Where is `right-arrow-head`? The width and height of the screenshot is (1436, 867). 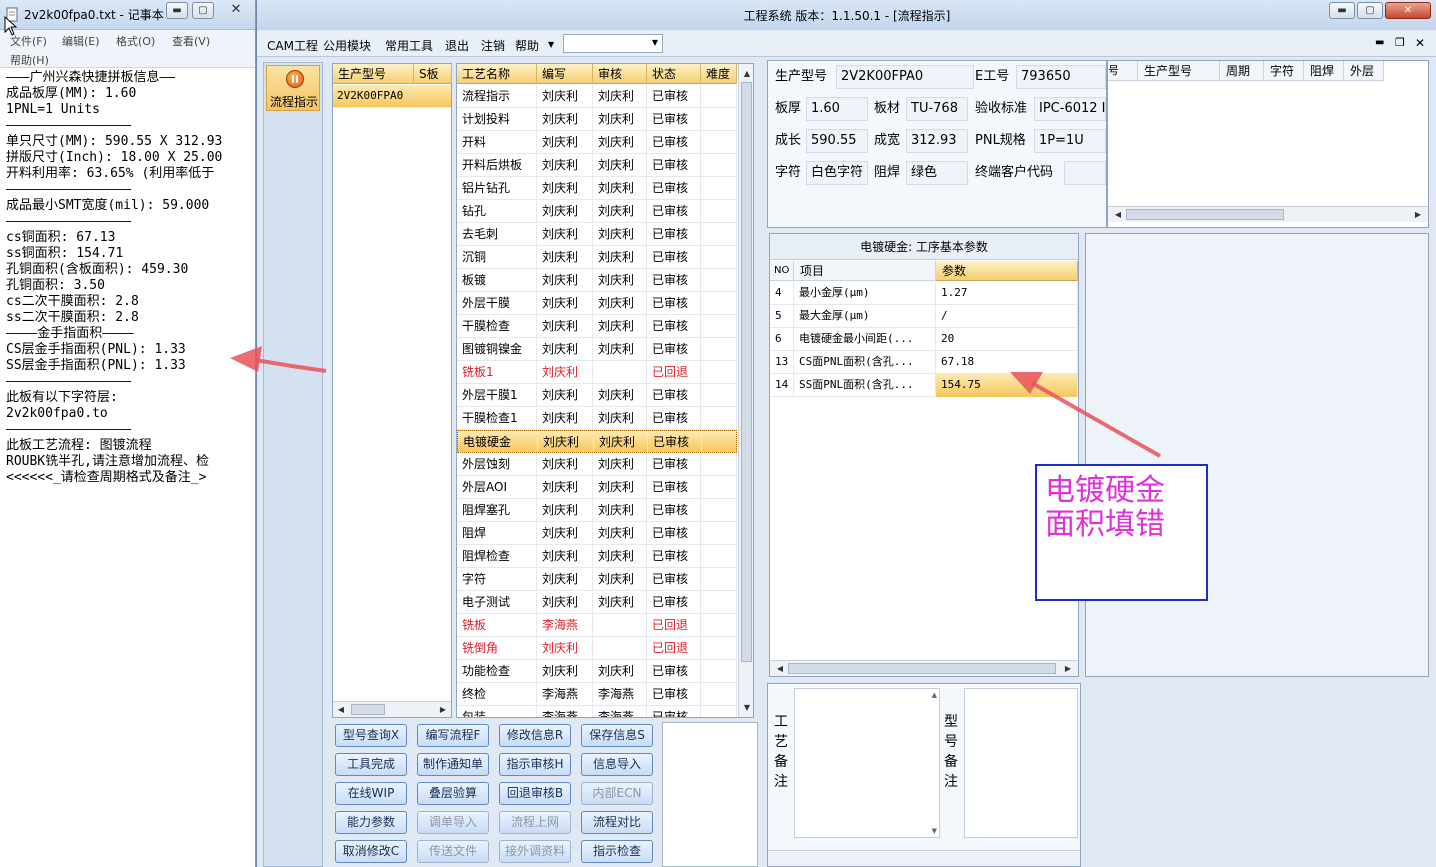 right-arrow-head is located at coordinates (1026, 383).